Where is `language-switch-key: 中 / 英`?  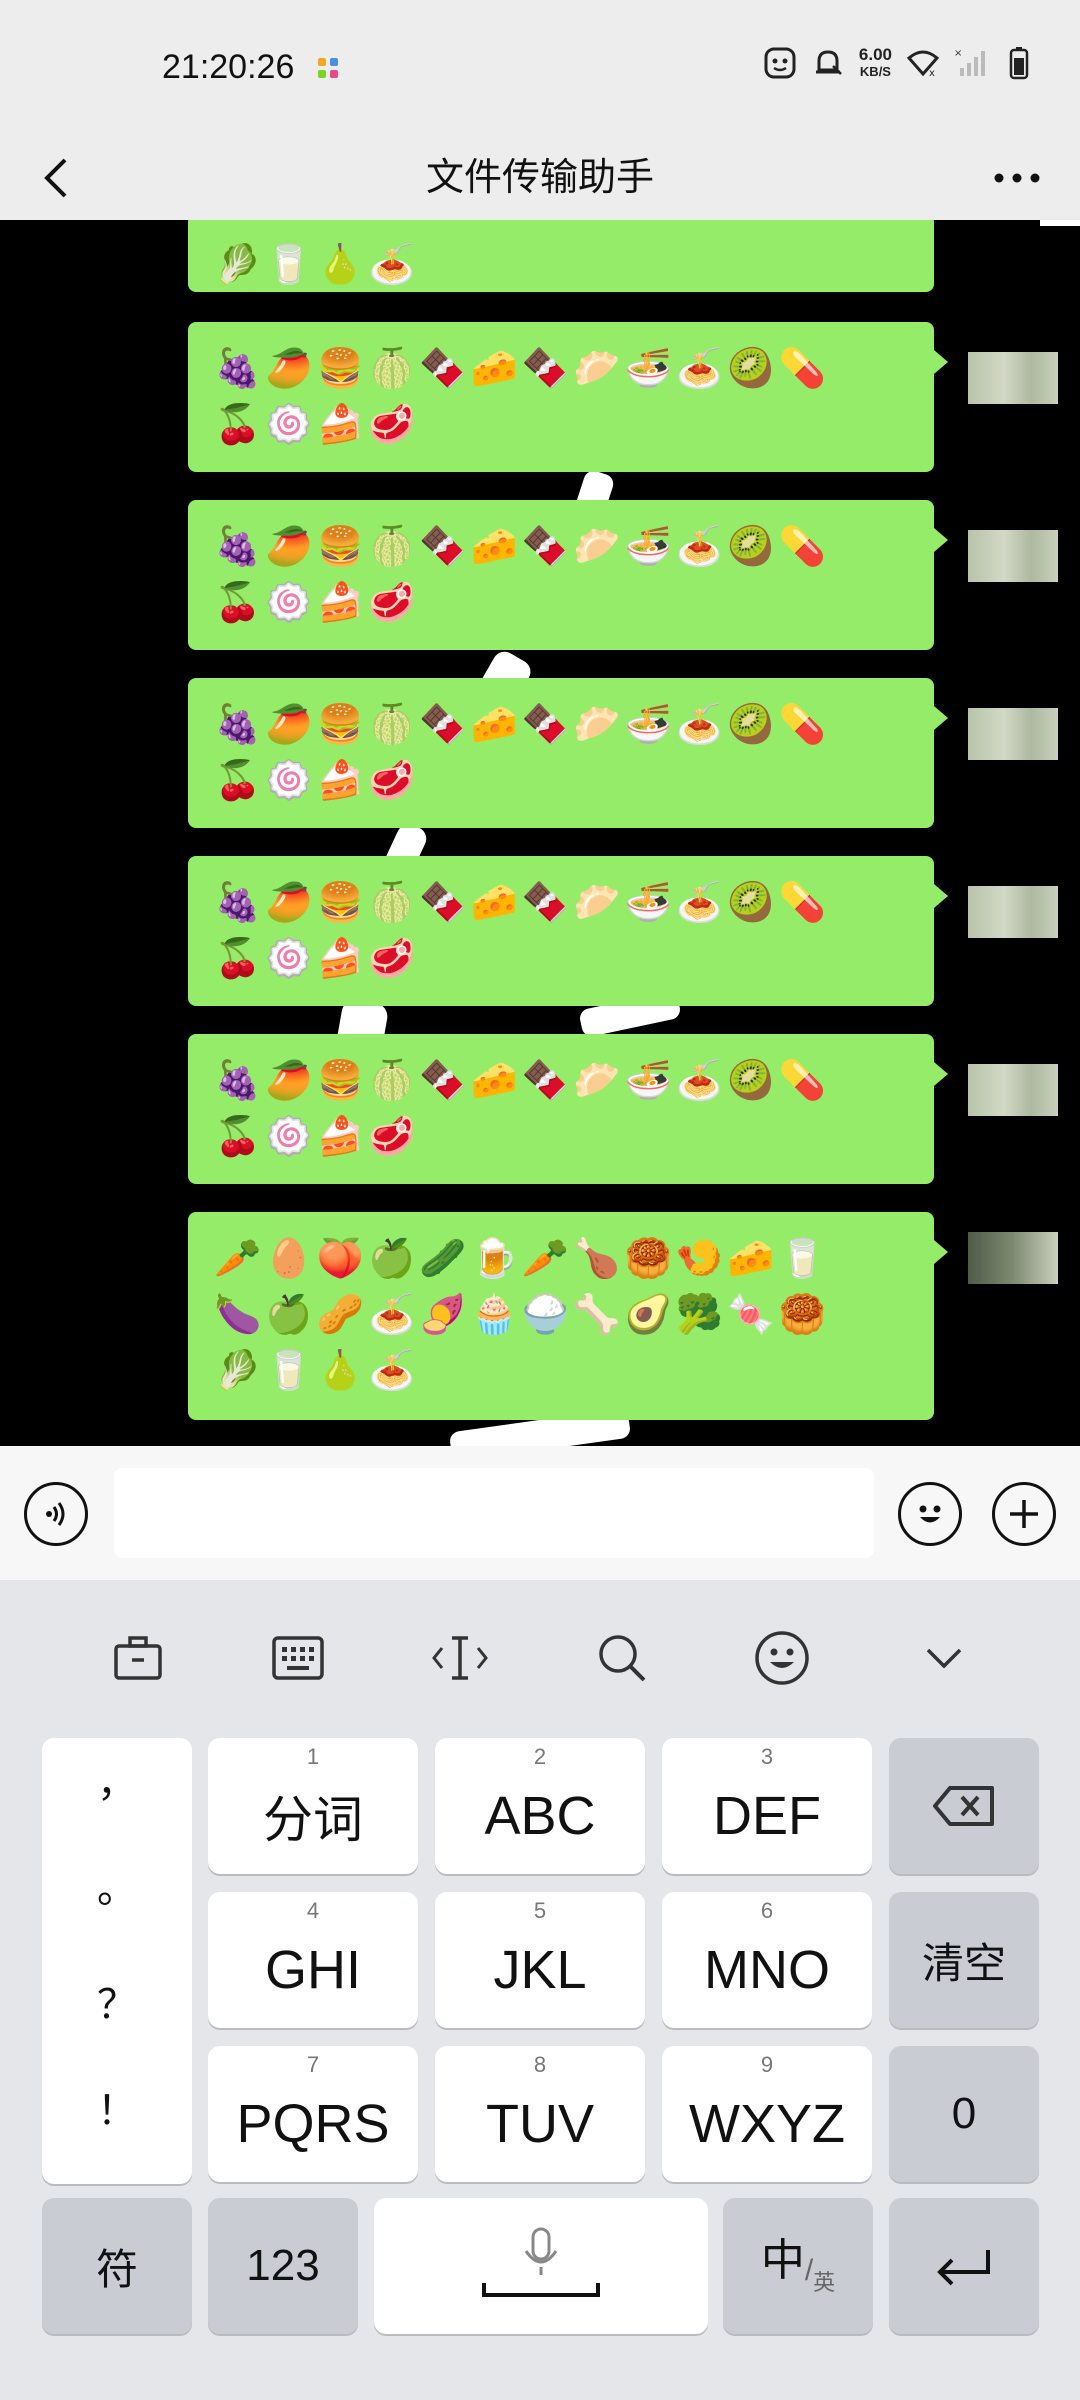 language-switch-key: 中 / 英 is located at coordinates (798, 2266).